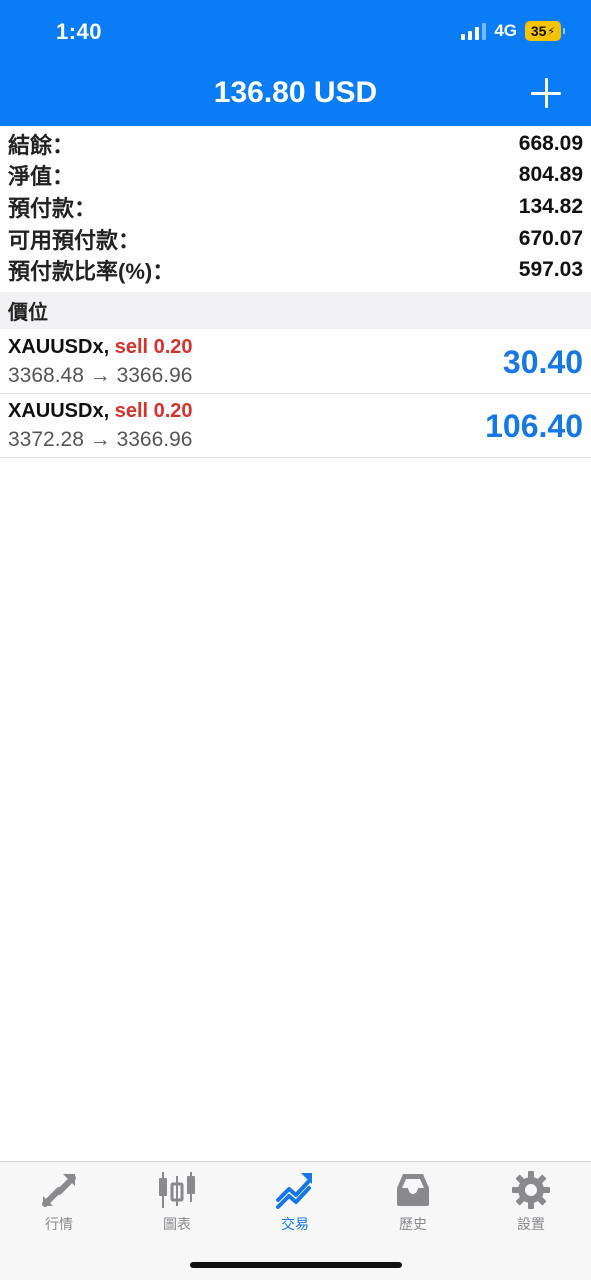 This screenshot has width=591, height=1280. I want to click on summary-row-free-margin: 可用預付款： 670.07, so click(295, 239).